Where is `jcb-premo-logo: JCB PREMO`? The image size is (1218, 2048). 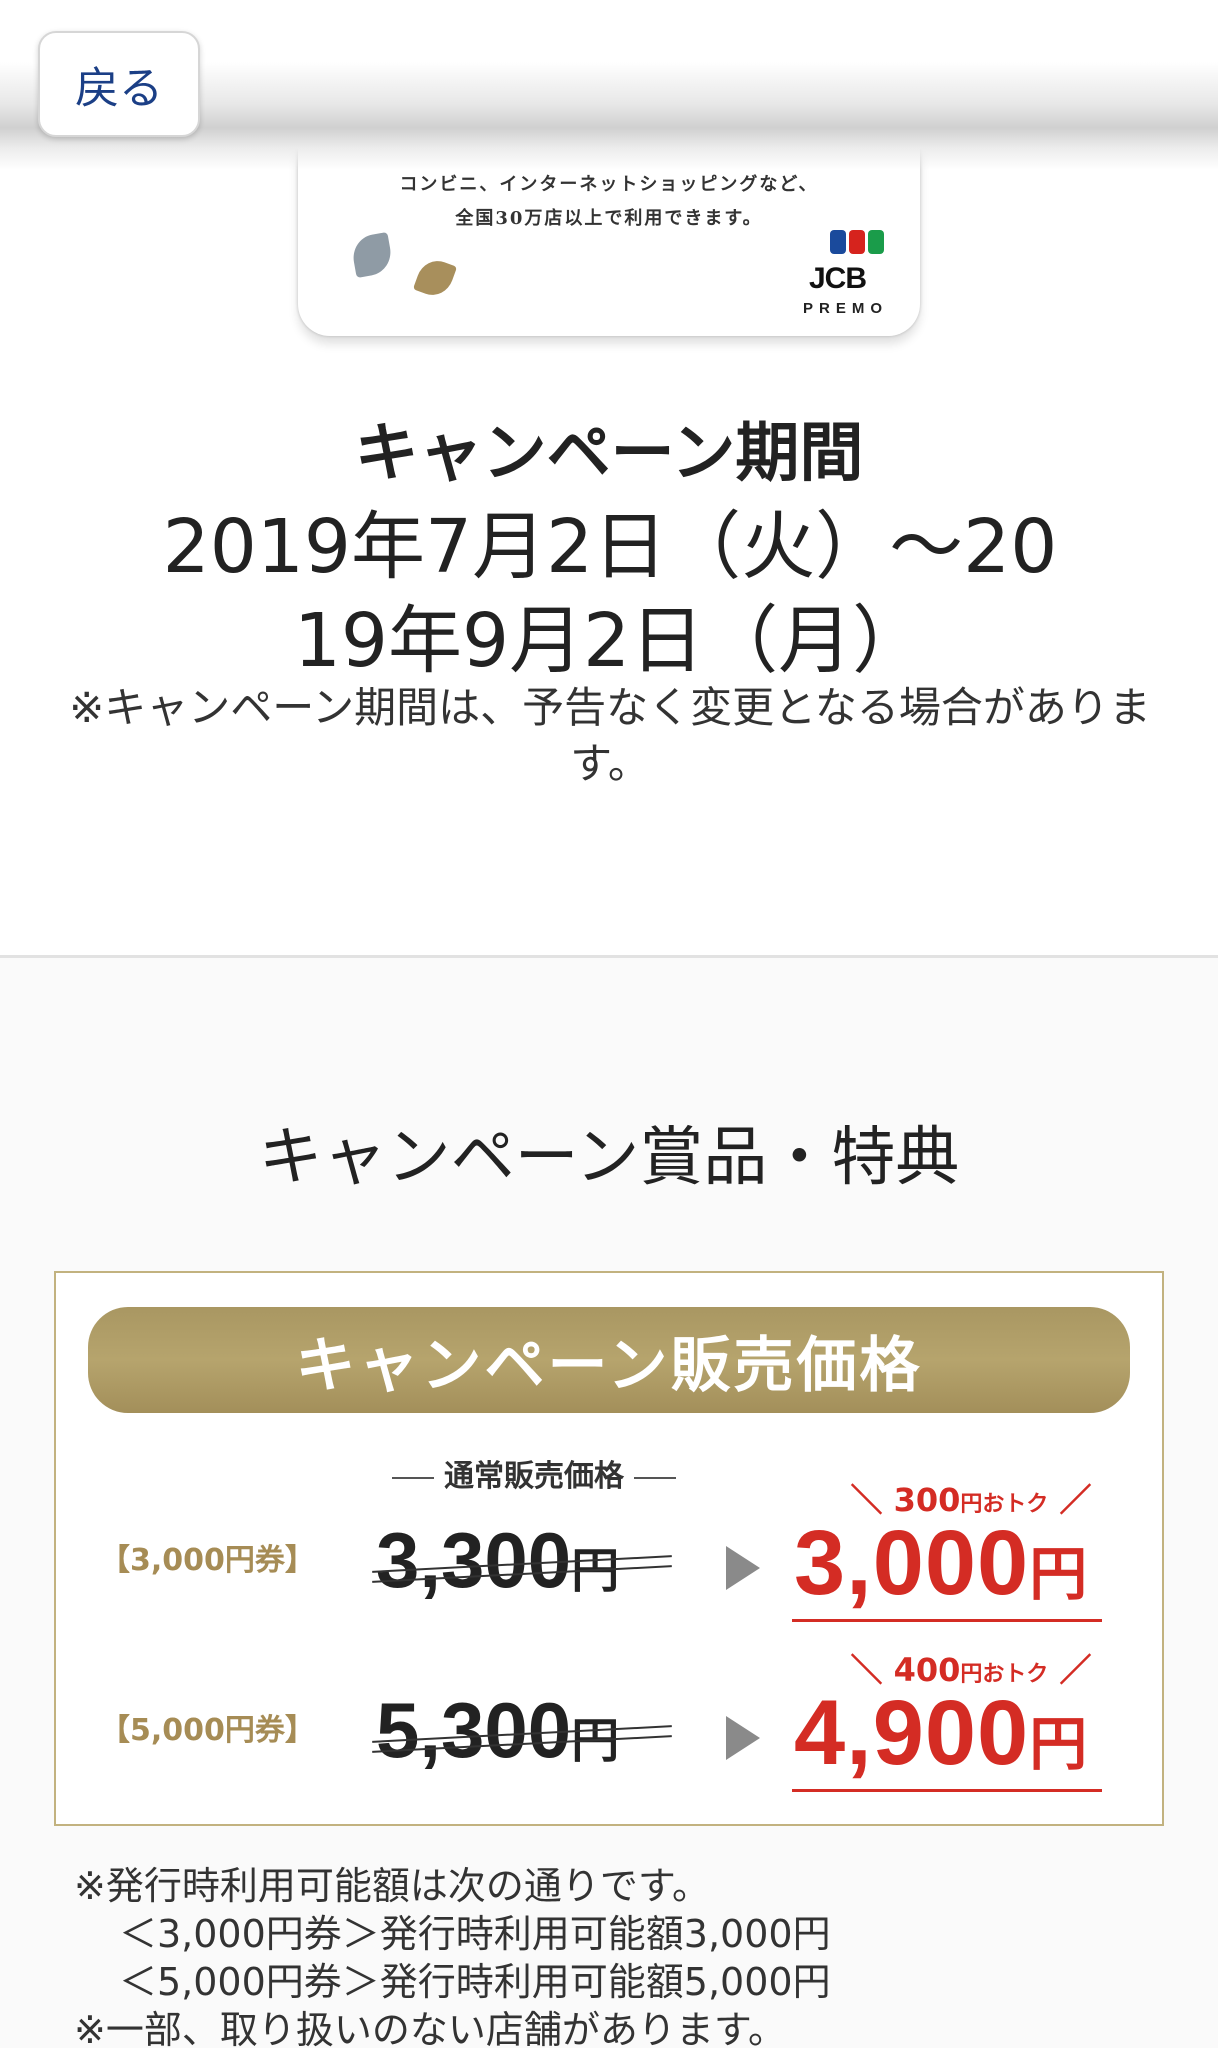 jcb-premo-logo: JCB PREMO is located at coordinates (833, 275).